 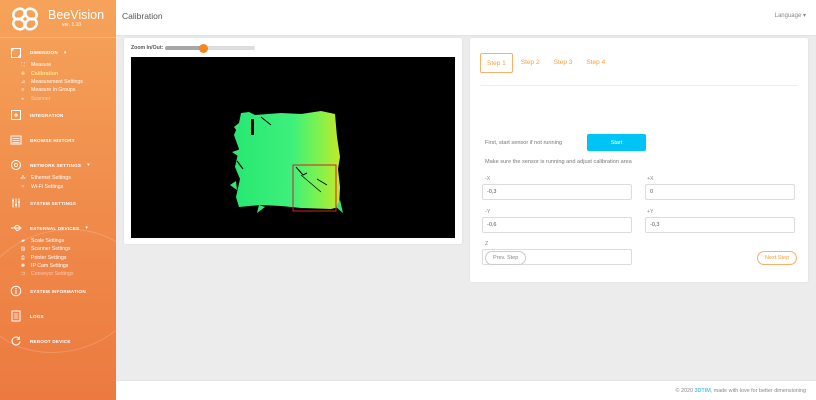 What do you see at coordinates (184, 48) in the screenshot?
I see `zoom-slider-fill` at bounding box center [184, 48].